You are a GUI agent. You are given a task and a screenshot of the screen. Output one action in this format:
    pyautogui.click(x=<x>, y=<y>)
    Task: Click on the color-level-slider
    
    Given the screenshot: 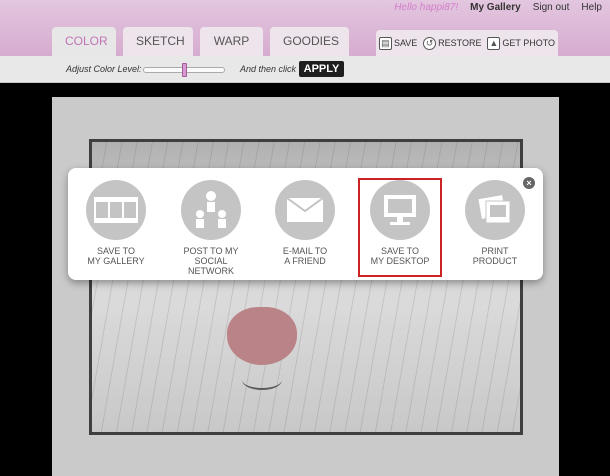 What is the action you would take?
    pyautogui.click(x=184, y=70)
    